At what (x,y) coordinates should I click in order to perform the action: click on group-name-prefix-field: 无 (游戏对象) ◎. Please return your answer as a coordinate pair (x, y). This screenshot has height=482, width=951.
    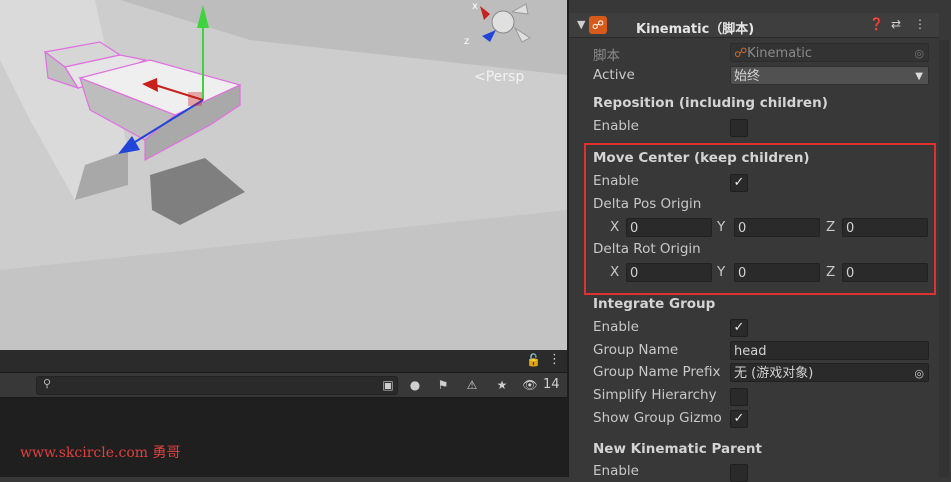
    Looking at the image, I should click on (829, 372).